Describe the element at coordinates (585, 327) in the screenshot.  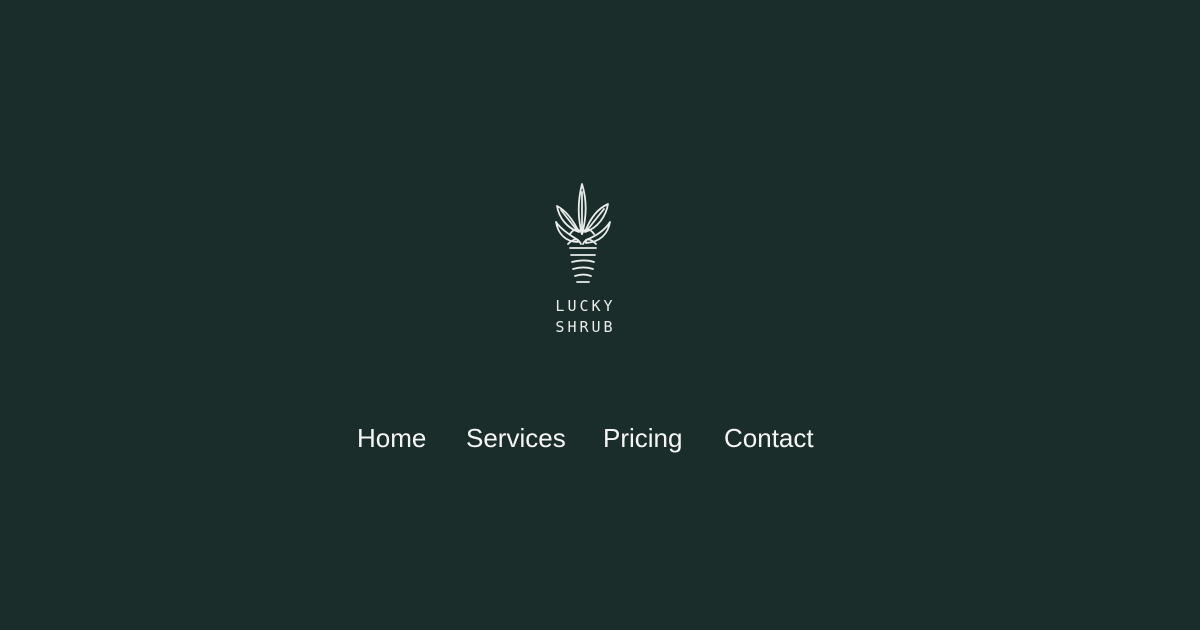
I see `brand-name-line2: SHRUB` at that location.